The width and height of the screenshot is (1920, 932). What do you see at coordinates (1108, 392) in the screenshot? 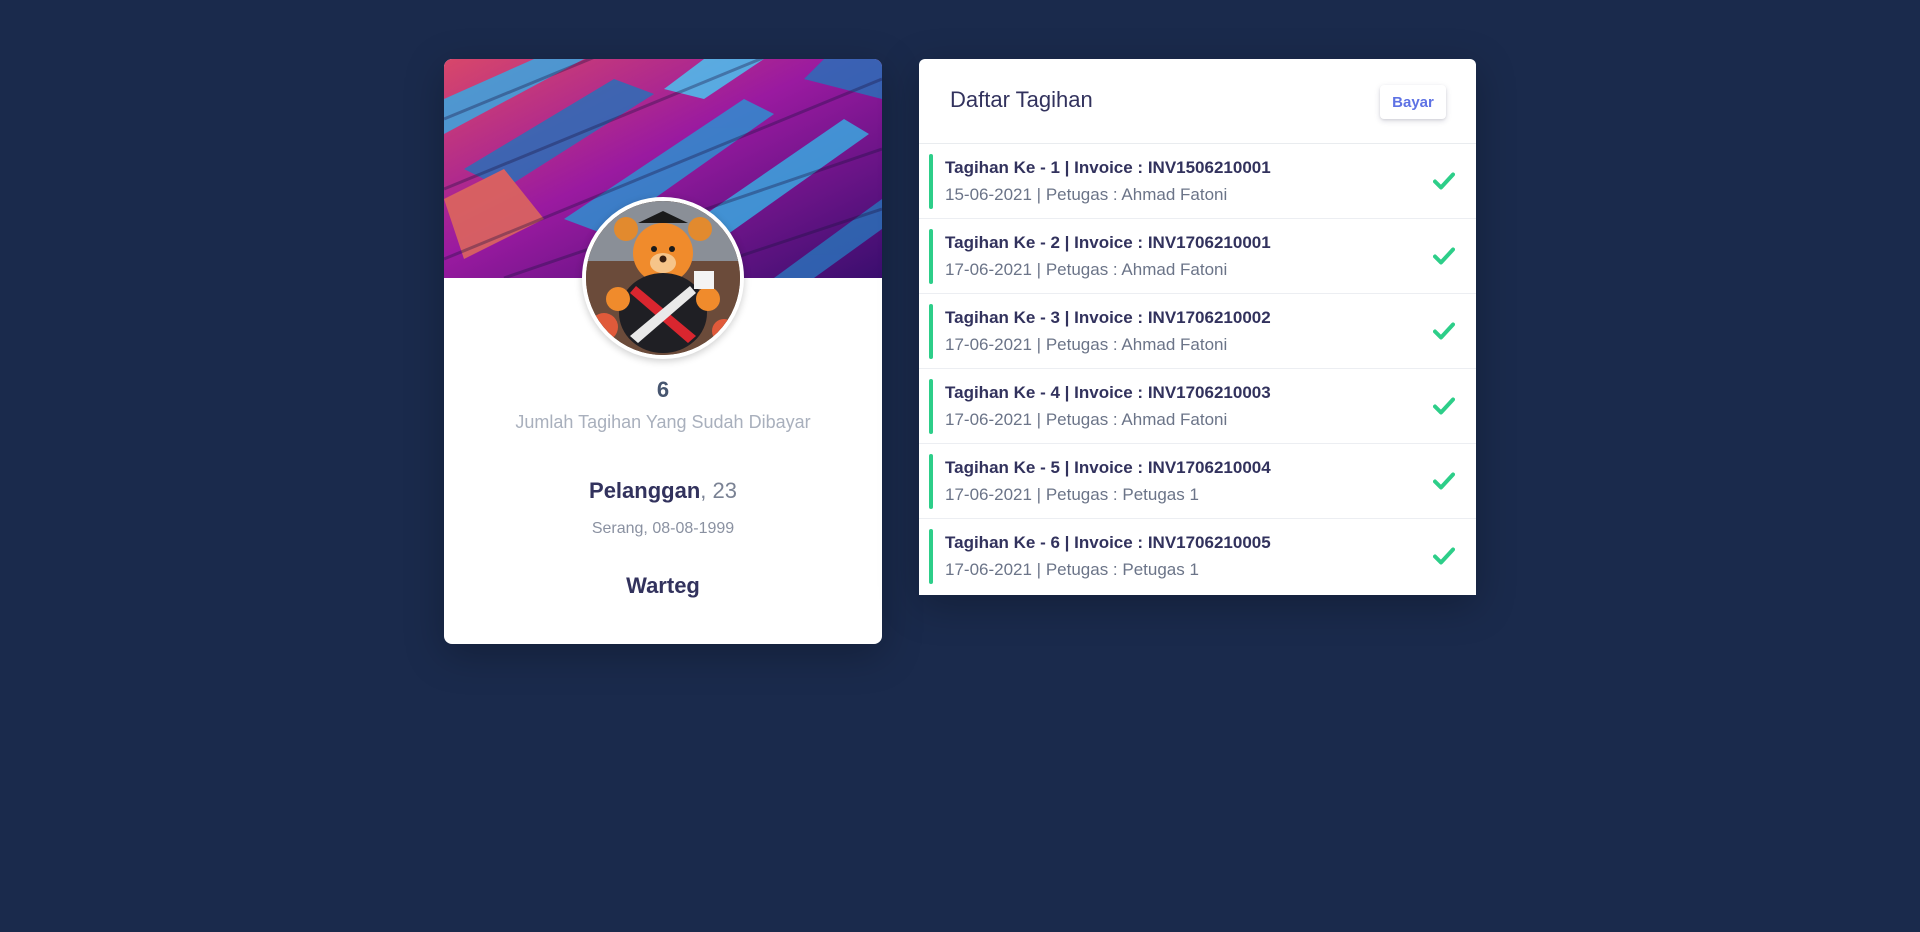
I see `invoice-title: Tagihan Ke - 4 | Invoice : INV1706210003` at bounding box center [1108, 392].